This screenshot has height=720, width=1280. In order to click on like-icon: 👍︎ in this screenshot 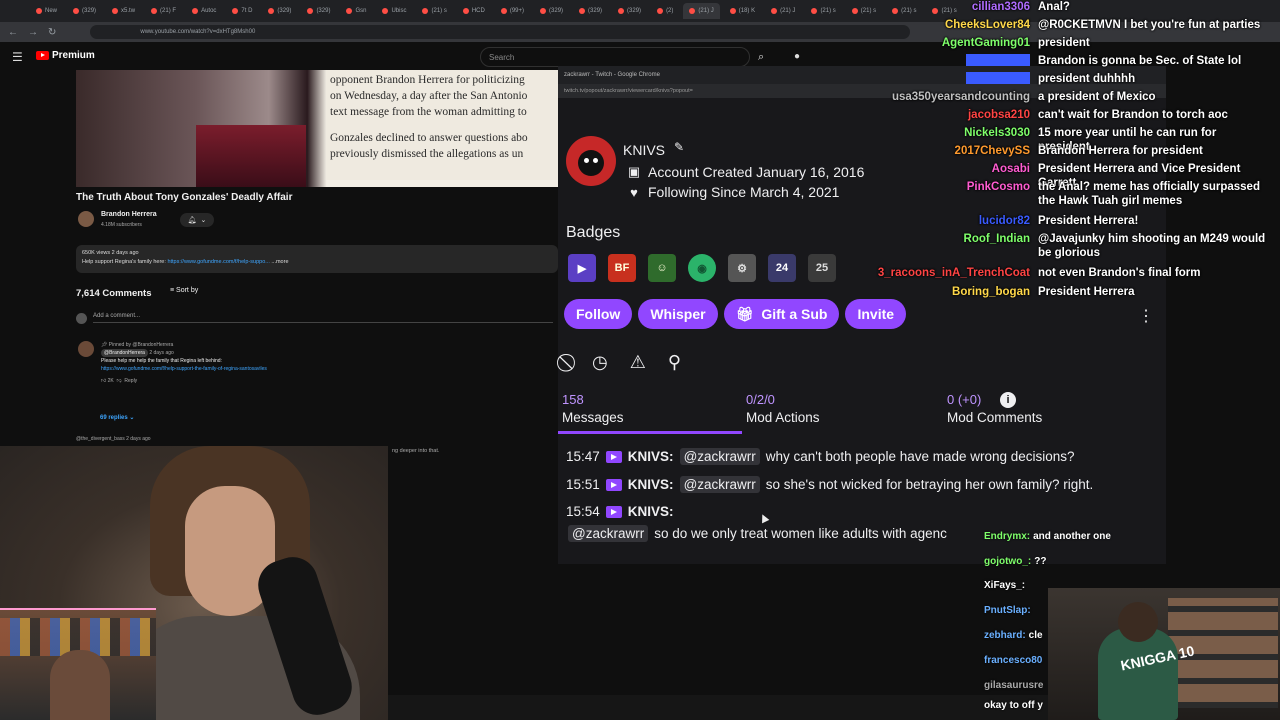, I will do `click(104, 381)`.